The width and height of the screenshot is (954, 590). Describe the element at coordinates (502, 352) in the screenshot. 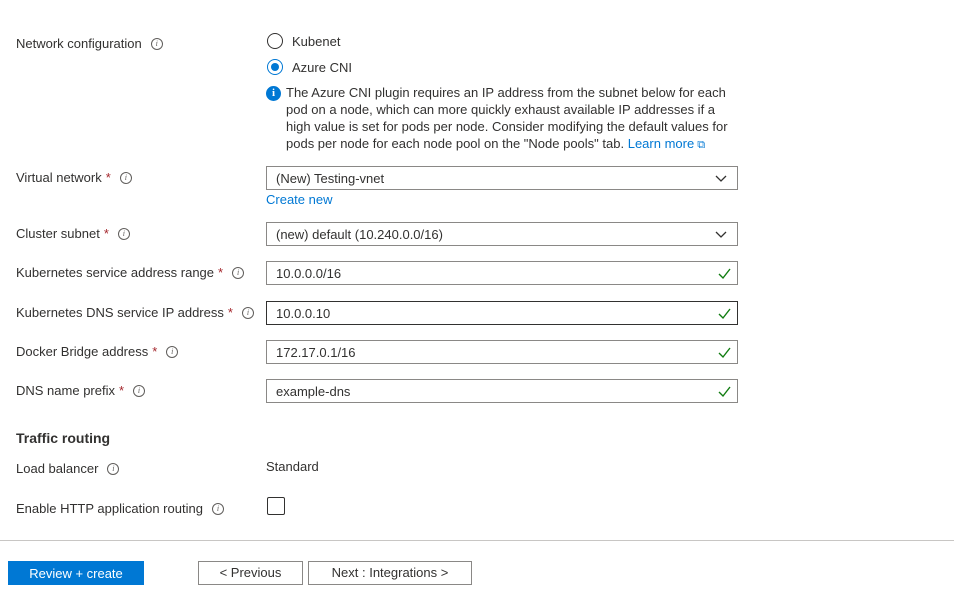

I see `docker-bridge-input: 172.17.0.1/16` at that location.